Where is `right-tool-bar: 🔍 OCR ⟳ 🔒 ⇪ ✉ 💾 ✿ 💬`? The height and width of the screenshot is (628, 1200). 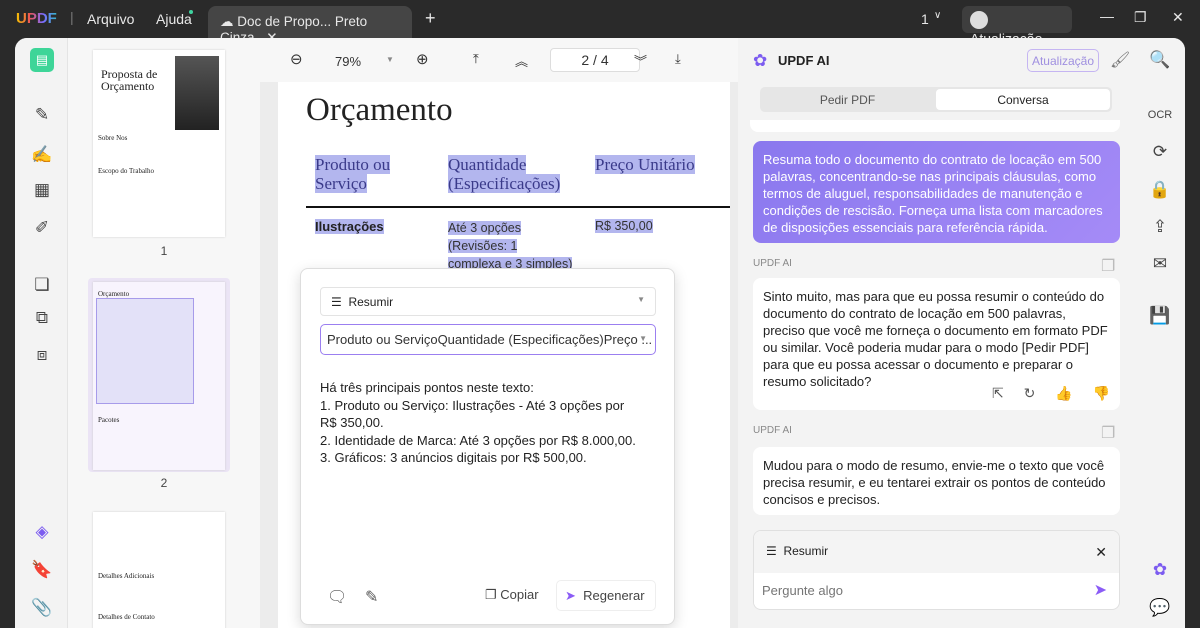 right-tool-bar: 🔍 OCR ⟳ 🔒 ⇪ ✉ 💾 ✿ 💬 is located at coordinates (1162, 333).